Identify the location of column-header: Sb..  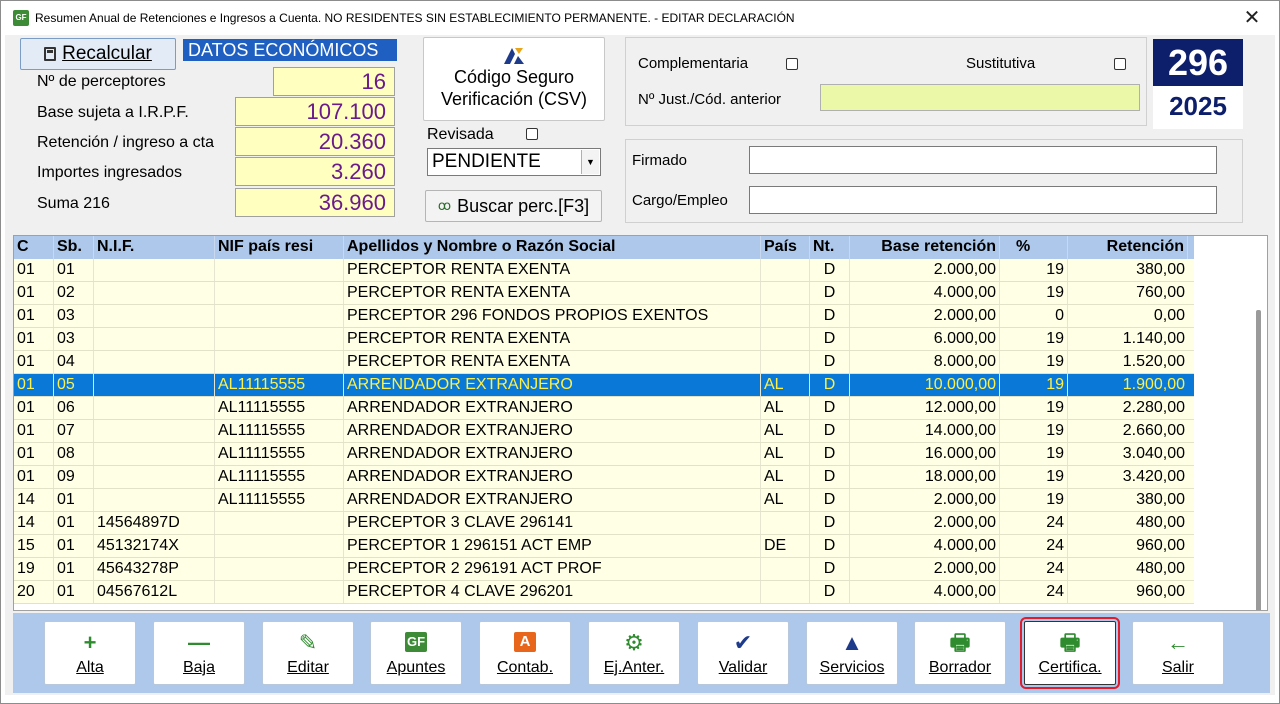
(74, 247).